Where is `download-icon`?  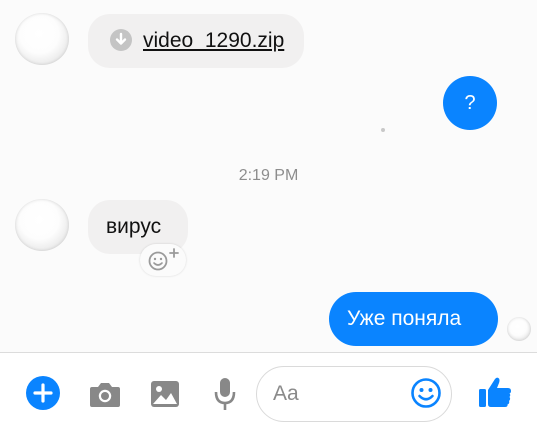 download-icon is located at coordinates (121, 40).